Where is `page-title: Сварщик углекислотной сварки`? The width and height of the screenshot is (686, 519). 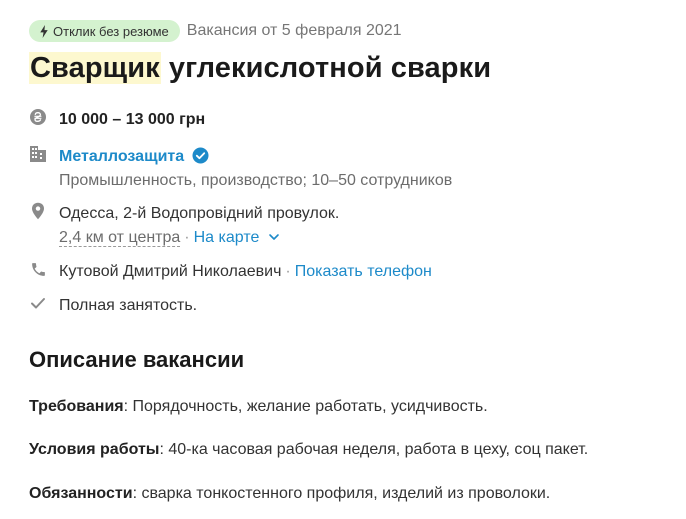
page-title: Сварщик углекислотной сварки is located at coordinates (260, 68).